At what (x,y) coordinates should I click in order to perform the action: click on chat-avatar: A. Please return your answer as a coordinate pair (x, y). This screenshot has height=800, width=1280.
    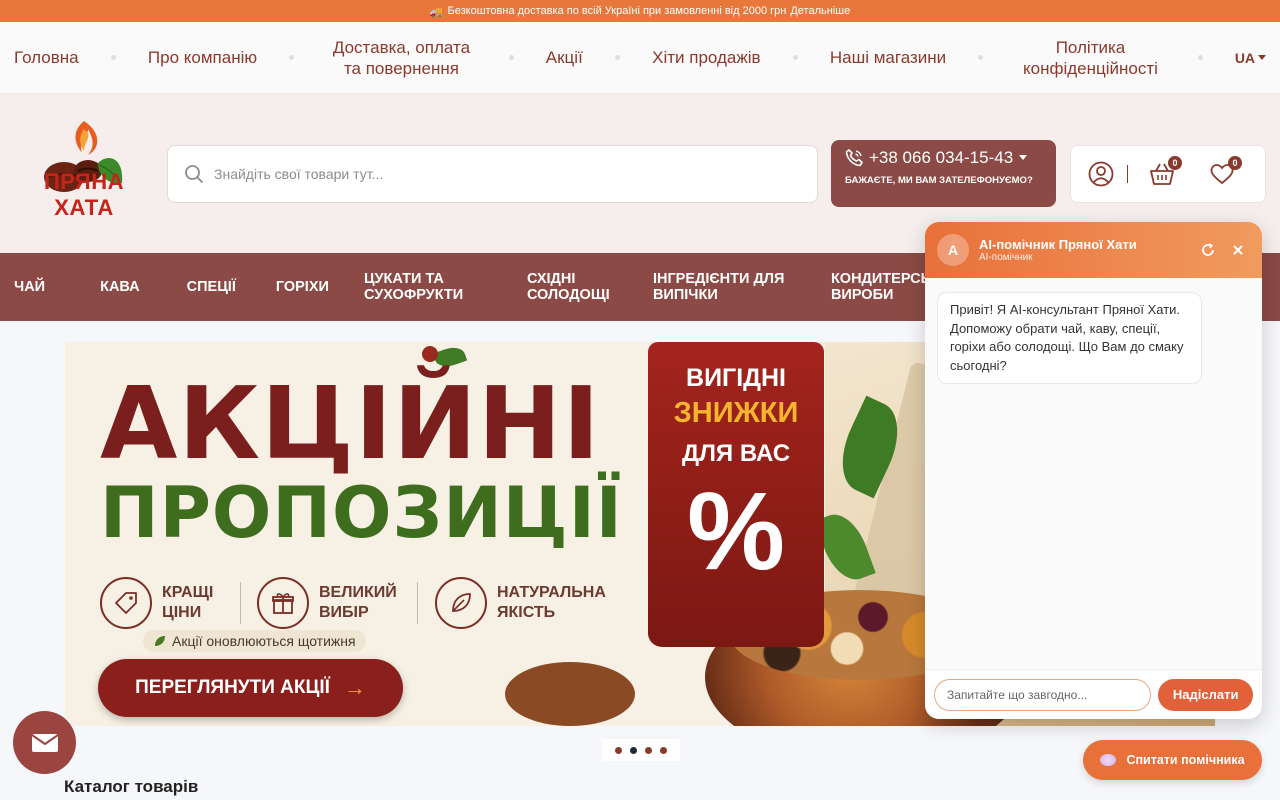
    Looking at the image, I should click on (953, 250).